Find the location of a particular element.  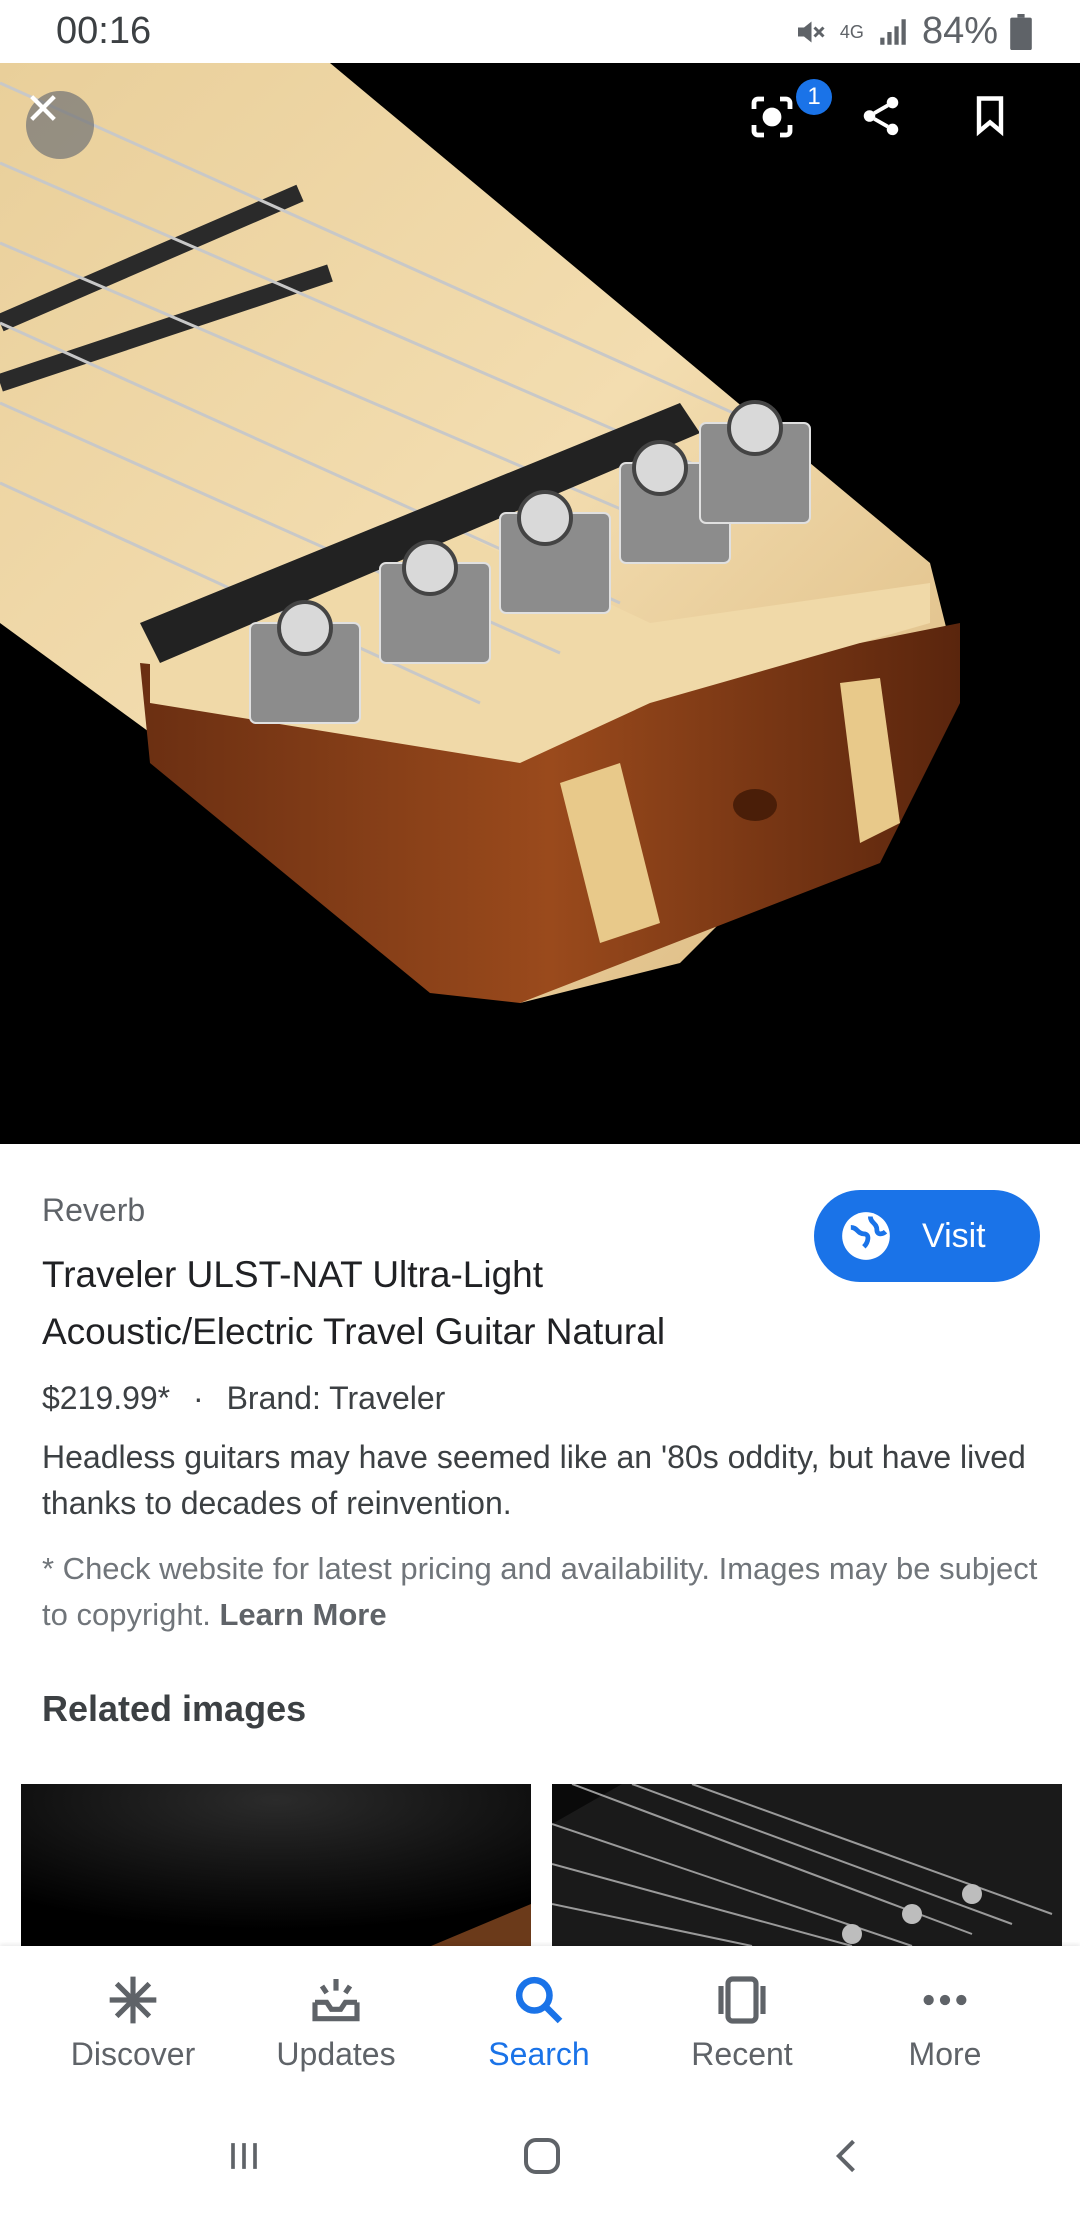

result-meta: $219.99* · Brand: Traveler is located at coordinates (243, 1398).